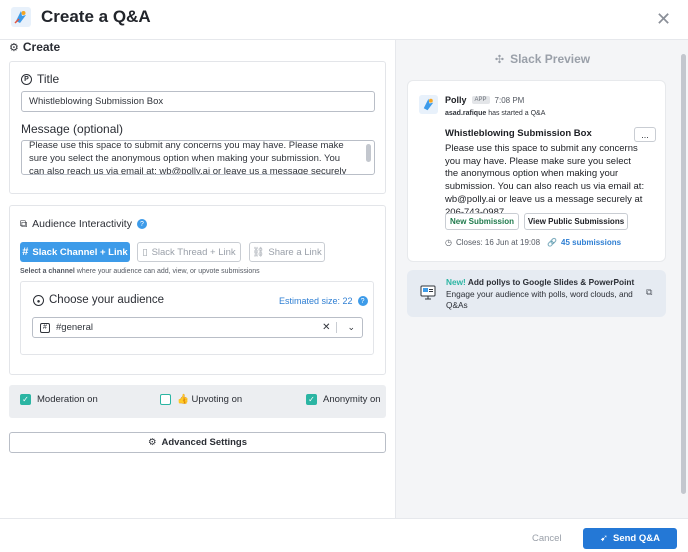 Image resolution: width=688 pixels, height=552 pixels. What do you see at coordinates (72, 129) in the screenshot?
I see `message-label: Message (optional)` at bounding box center [72, 129].